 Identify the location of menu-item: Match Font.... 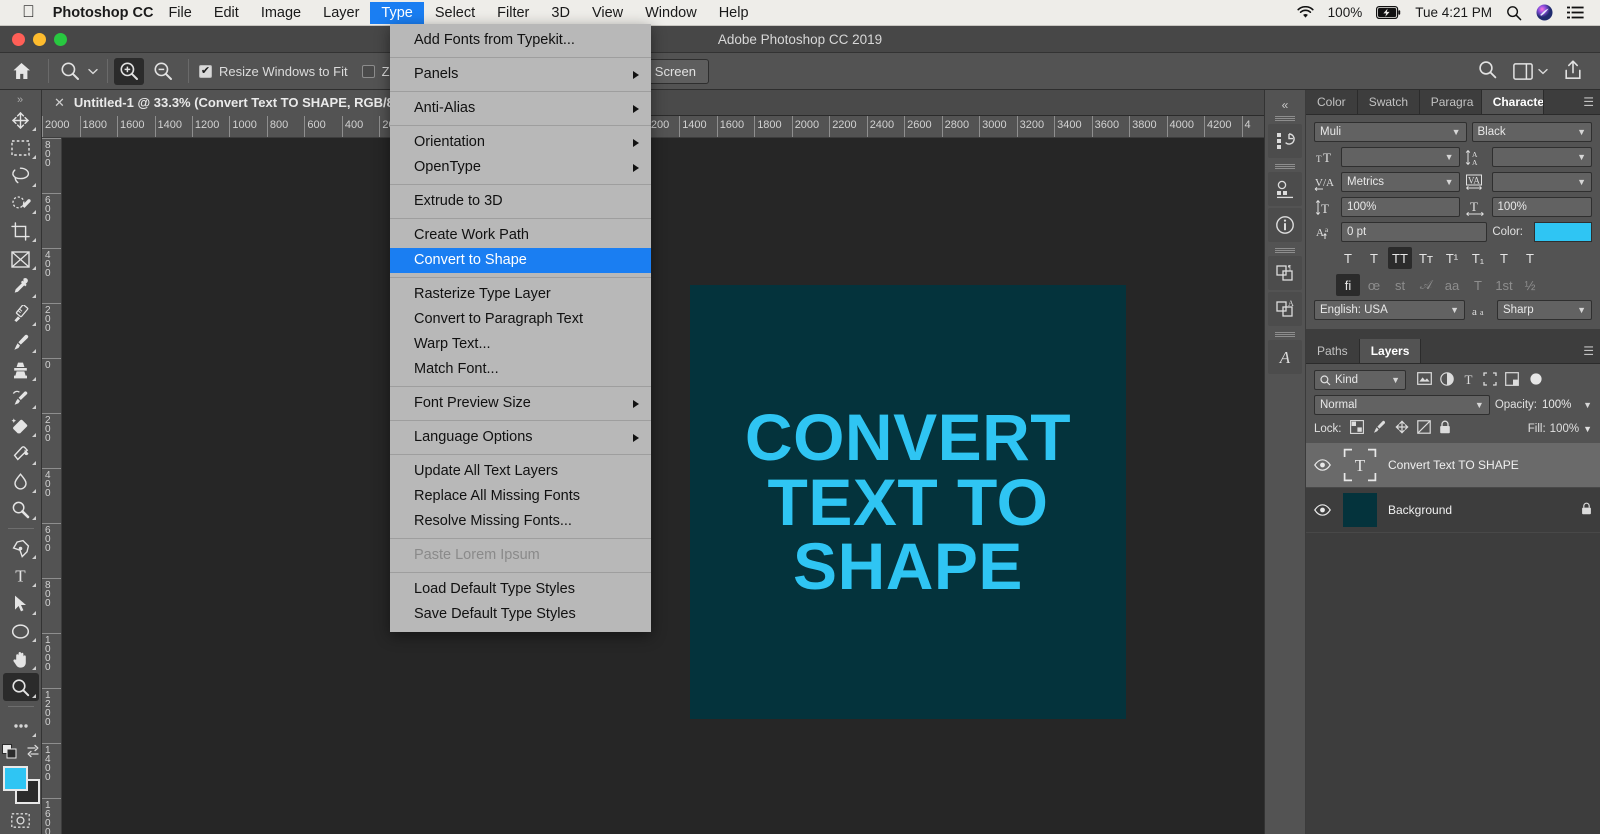
(520, 369).